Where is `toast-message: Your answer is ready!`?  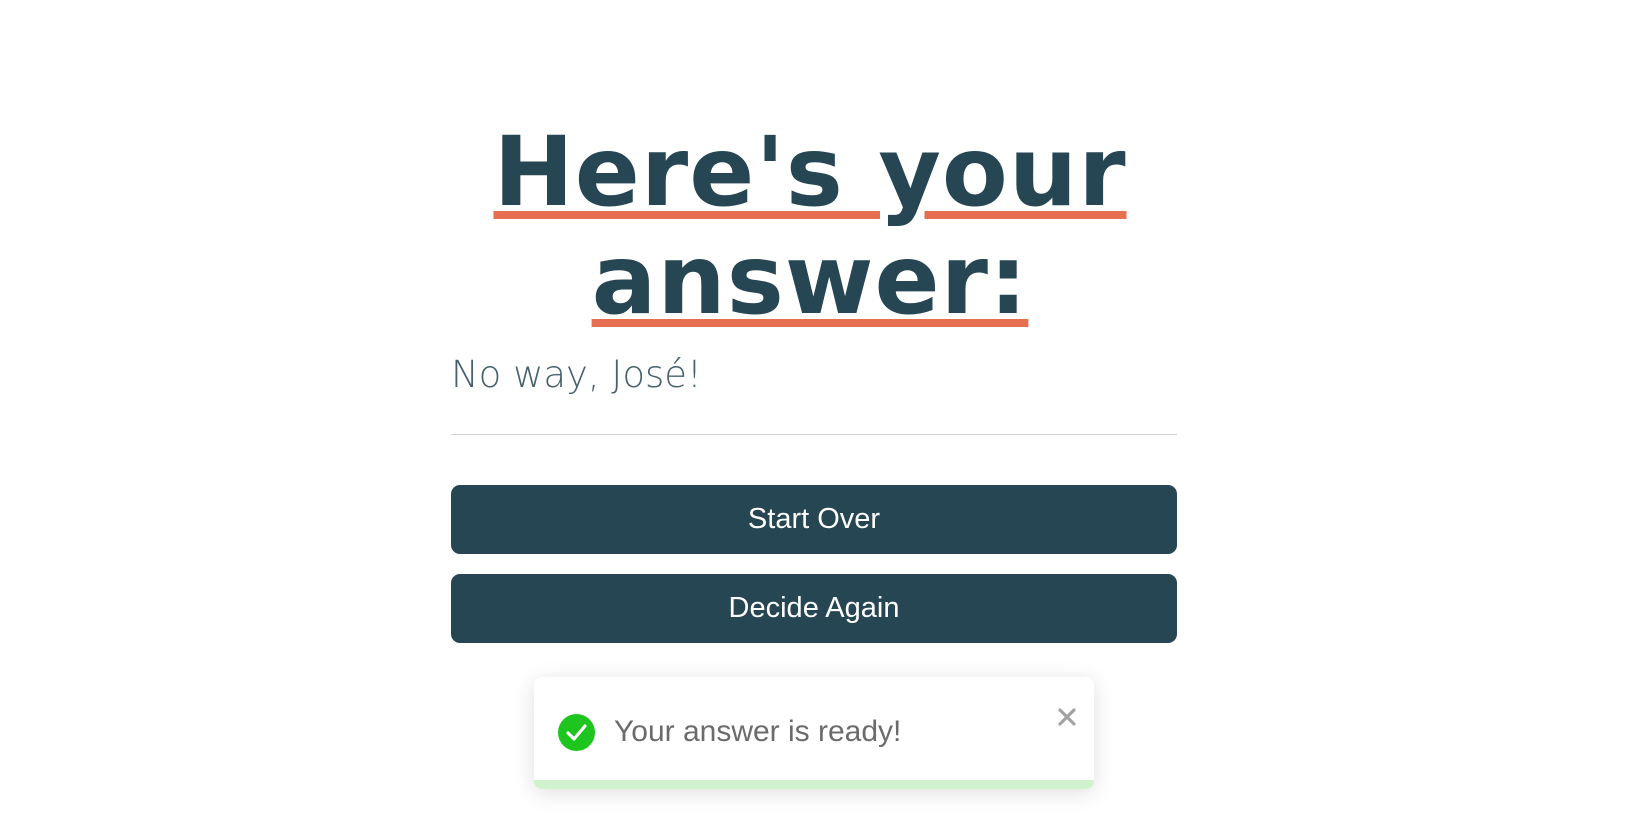
toast-message: Your answer is ready! is located at coordinates (758, 731).